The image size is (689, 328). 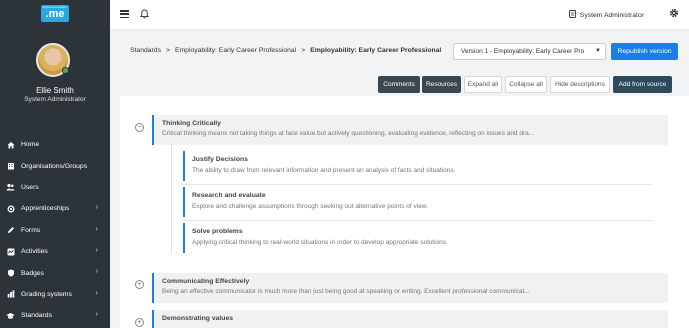 What do you see at coordinates (10, 144) in the screenshot?
I see `home-icon` at bounding box center [10, 144].